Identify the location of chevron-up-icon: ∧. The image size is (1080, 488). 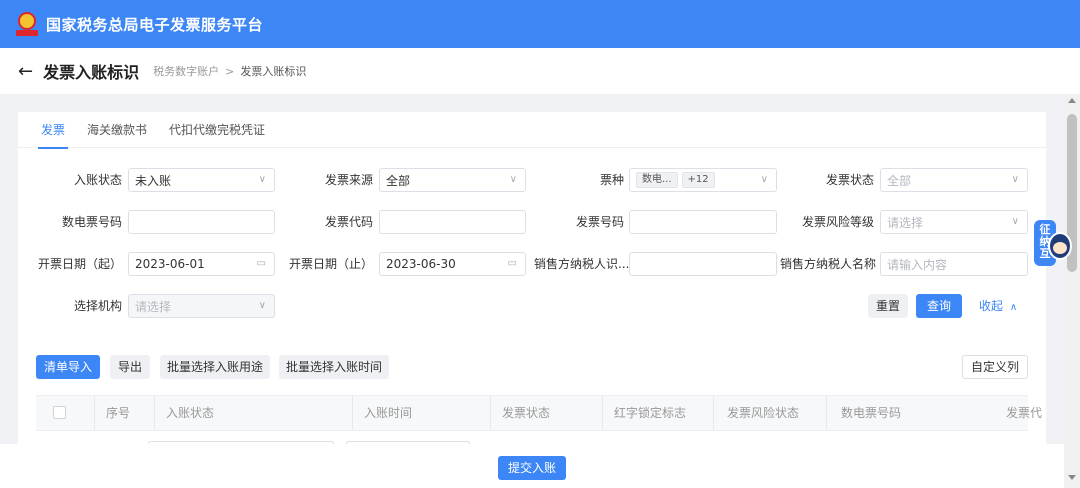
(1013, 307).